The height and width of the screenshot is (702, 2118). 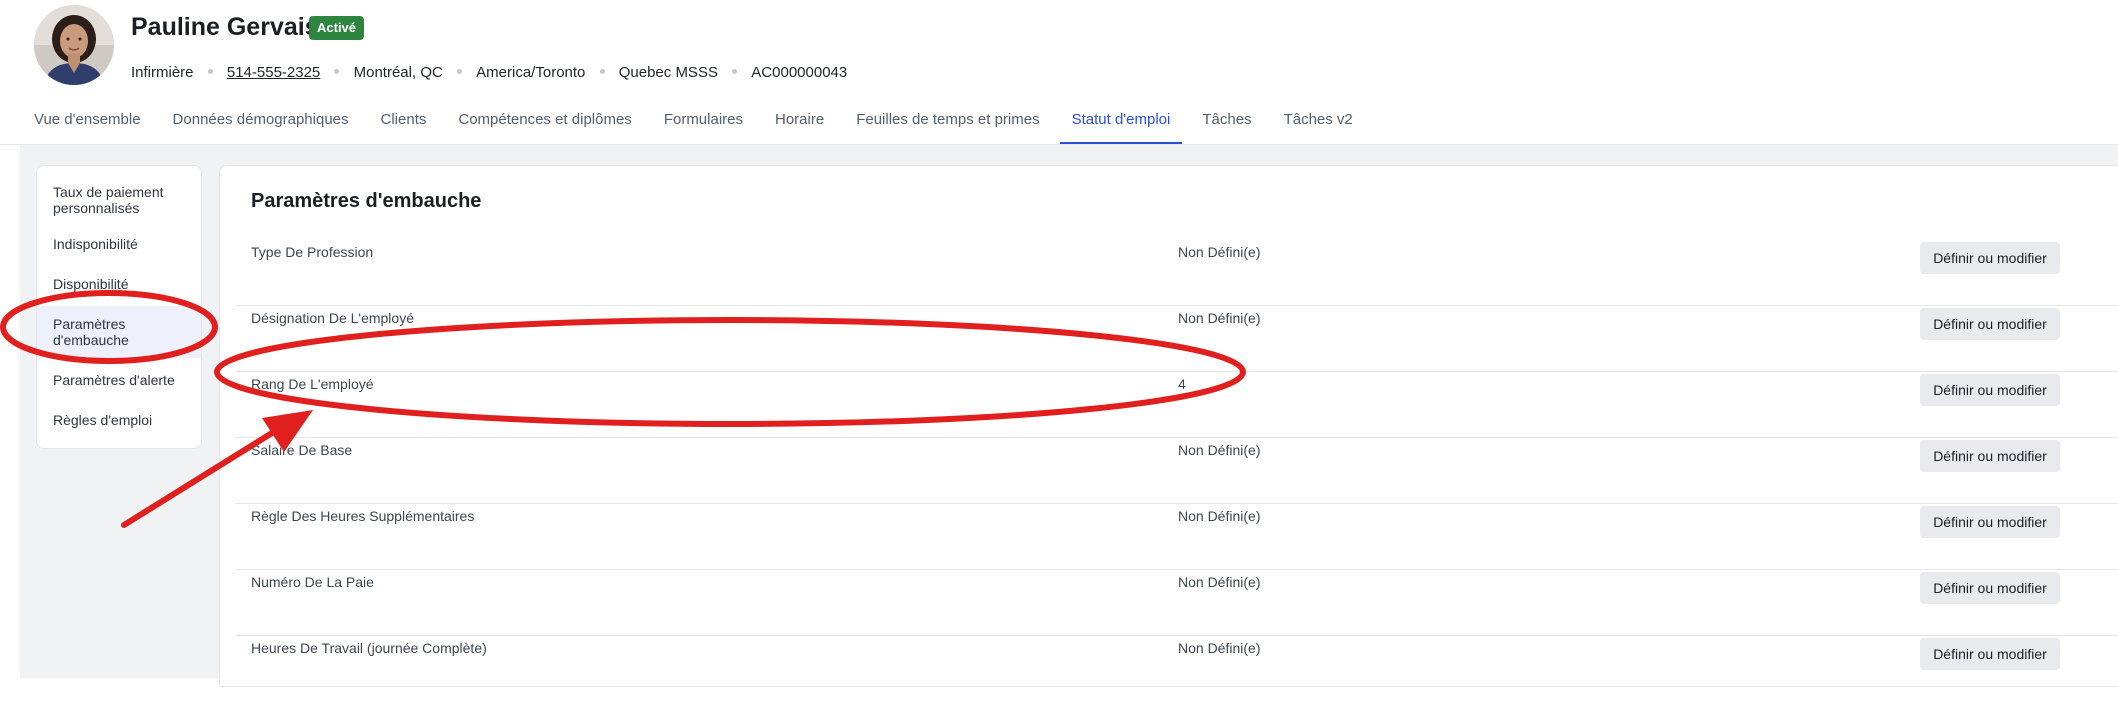 What do you see at coordinates (366, 201) in the screenshot?
I see `section-title: Paramètres d'embauche` at bounding box center [366, 201].